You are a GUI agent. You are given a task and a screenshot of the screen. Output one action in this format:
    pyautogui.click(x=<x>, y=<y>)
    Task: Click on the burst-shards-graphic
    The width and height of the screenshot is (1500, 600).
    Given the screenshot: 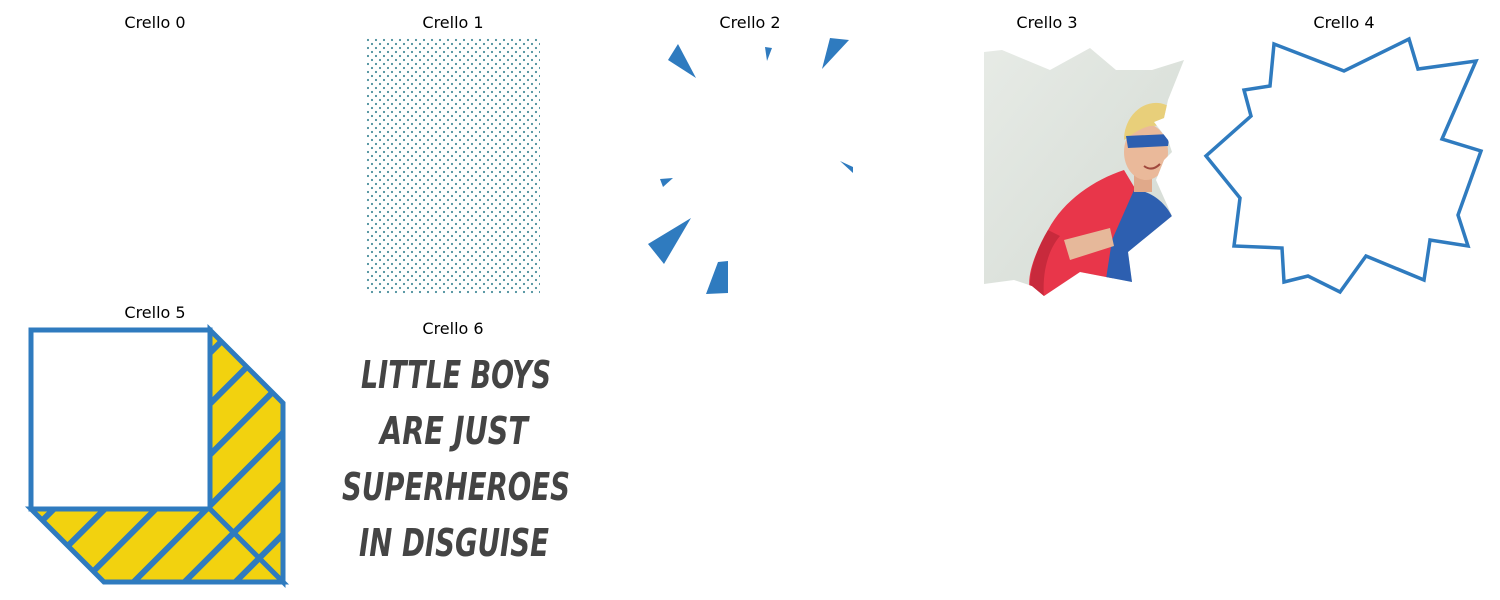 What is the action you would take?
    pyautogui.click(x=750, y=166)
    